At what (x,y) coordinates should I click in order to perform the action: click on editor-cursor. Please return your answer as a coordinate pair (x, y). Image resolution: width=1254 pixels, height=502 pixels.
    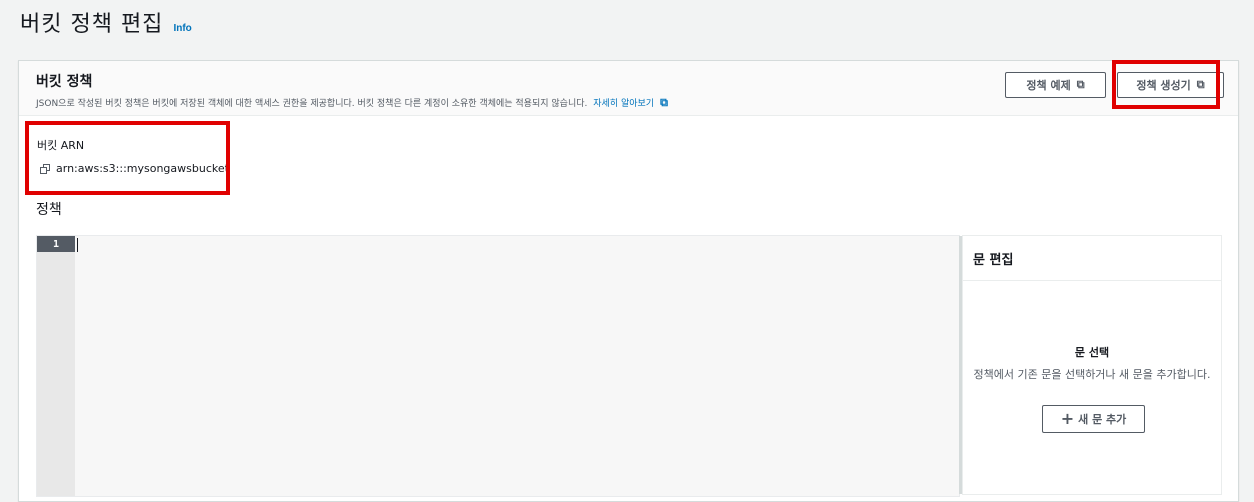
    Looking at the image, I should click on (77, 245).